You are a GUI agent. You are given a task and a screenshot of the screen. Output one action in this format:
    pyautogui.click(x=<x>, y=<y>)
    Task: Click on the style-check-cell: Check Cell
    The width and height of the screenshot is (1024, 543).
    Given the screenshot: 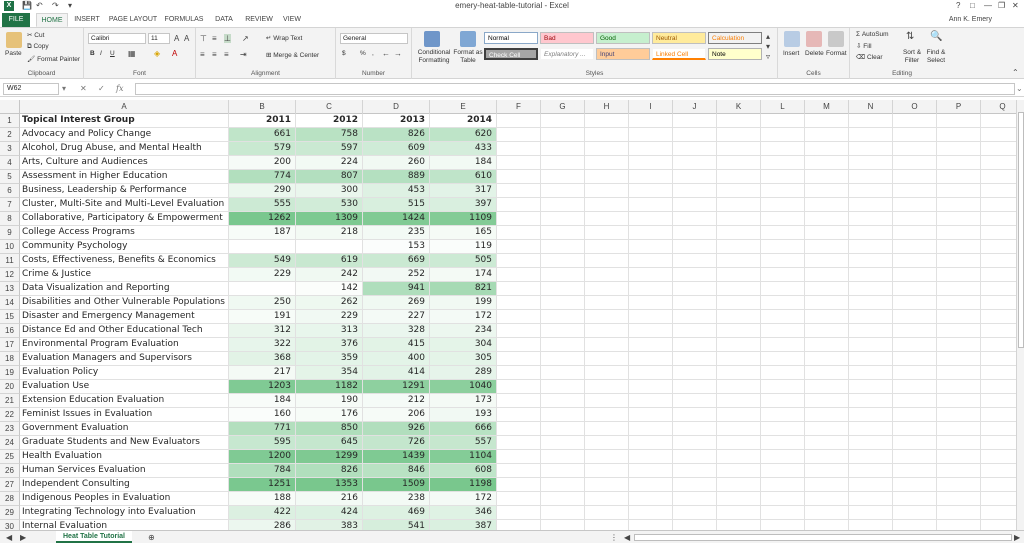 What is the action you would take?
    pyautogui.click(x=511, y=54)
    